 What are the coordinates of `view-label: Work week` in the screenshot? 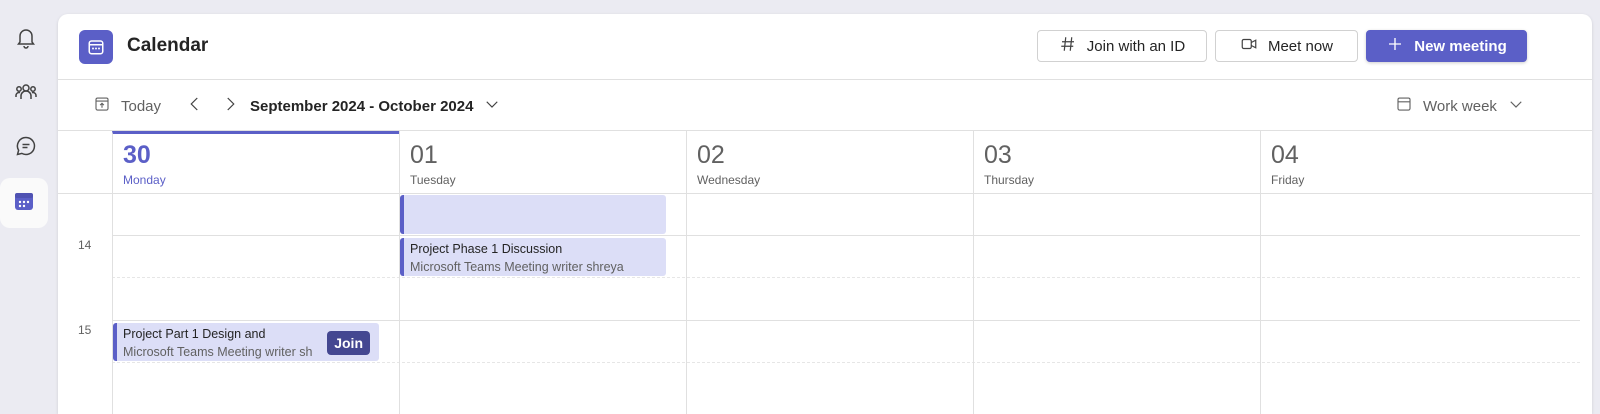 It's located at (1460, 106).